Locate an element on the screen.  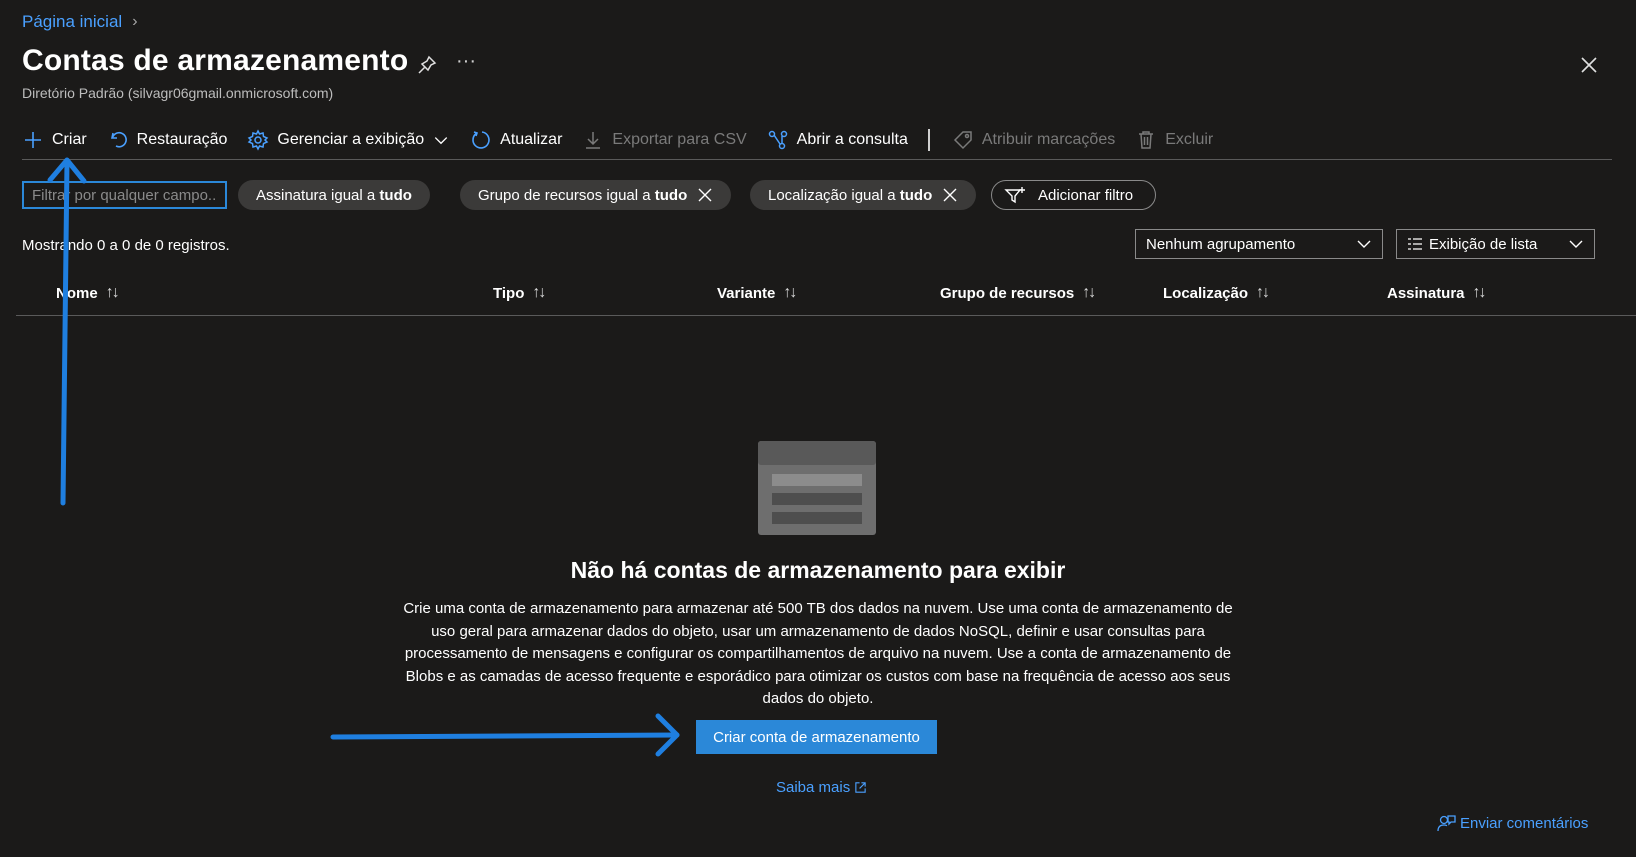
filter-resource-group-pill: Grupo de recursos igual a tudo is located at coordinates (596, 195).